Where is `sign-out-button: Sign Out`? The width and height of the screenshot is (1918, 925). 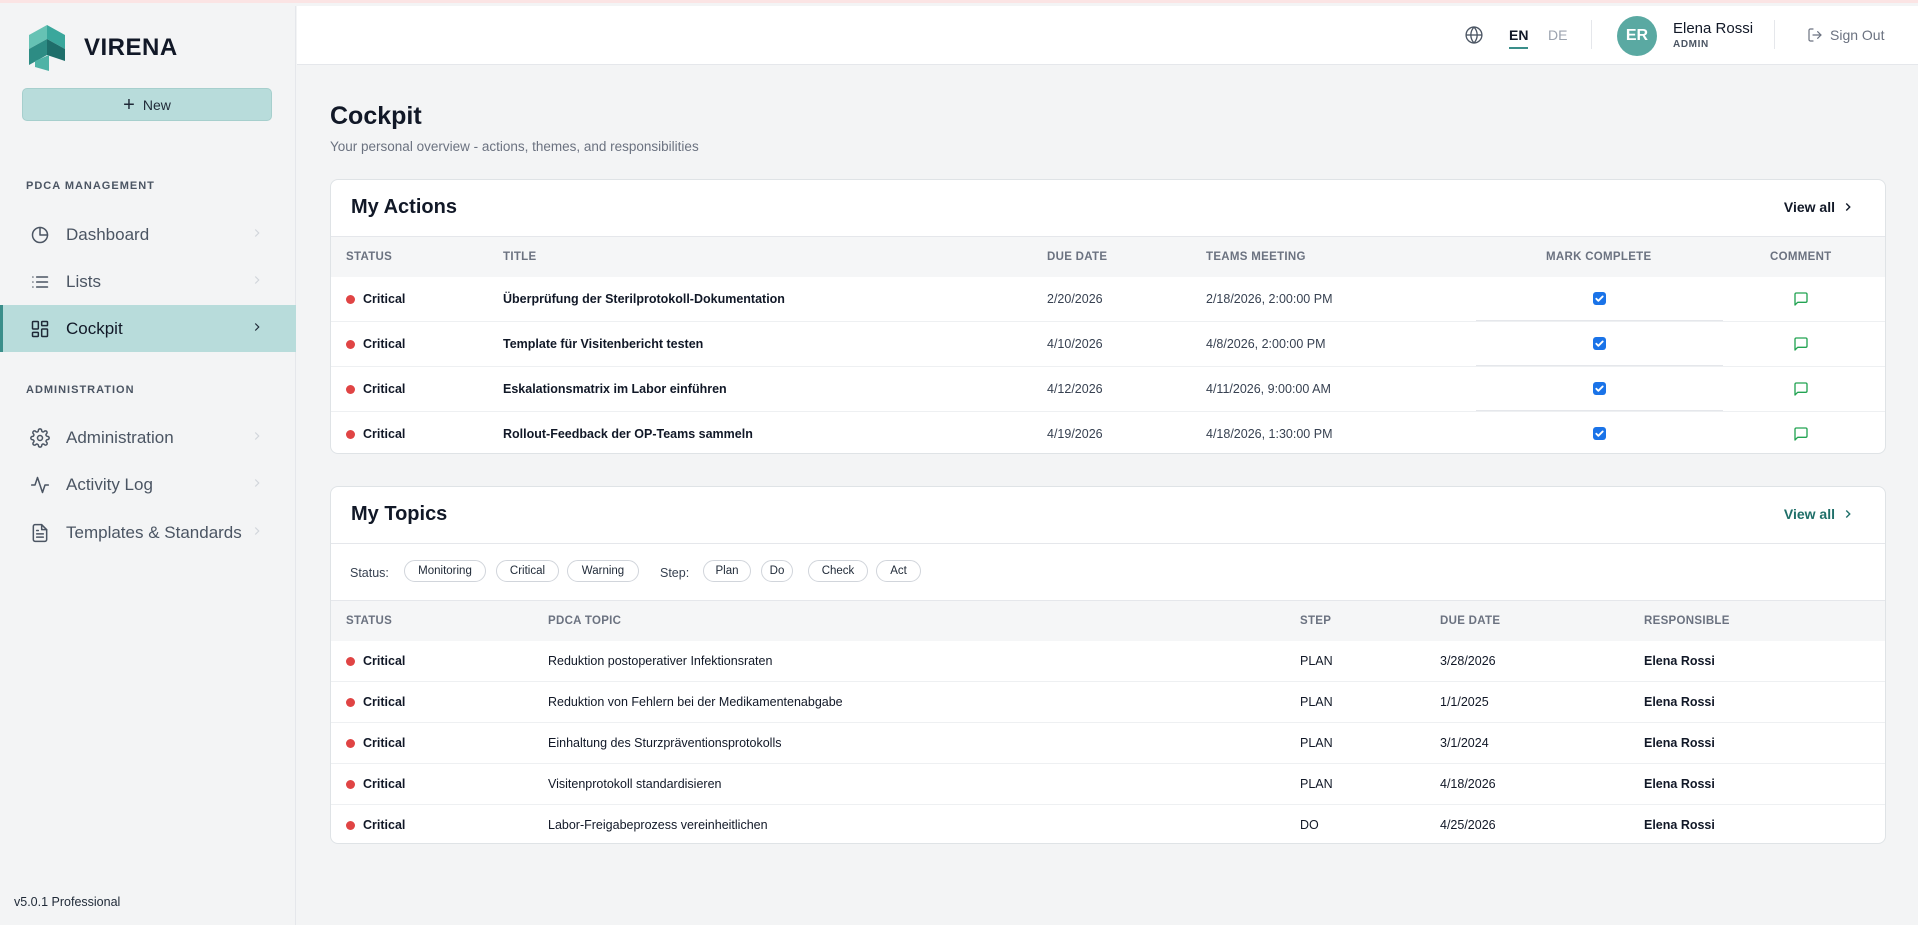 sign-out-button: Sign Out is located at coordinates (1845, 35).